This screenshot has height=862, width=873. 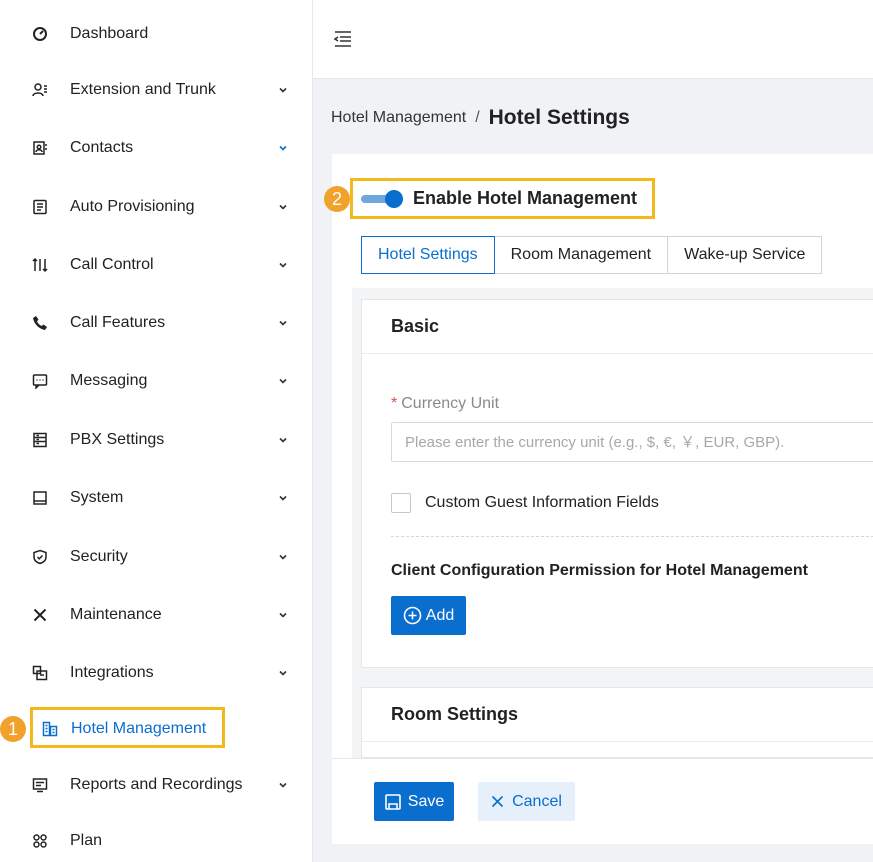 I want to click on save-icon, so click(x=392, y=801).